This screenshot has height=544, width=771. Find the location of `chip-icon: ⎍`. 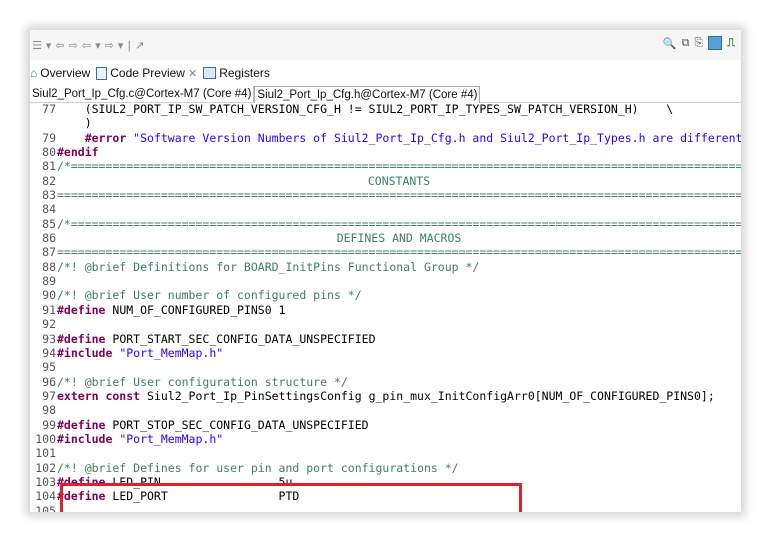

chip-icon: ⎍ is located at coordinates (731, 43).